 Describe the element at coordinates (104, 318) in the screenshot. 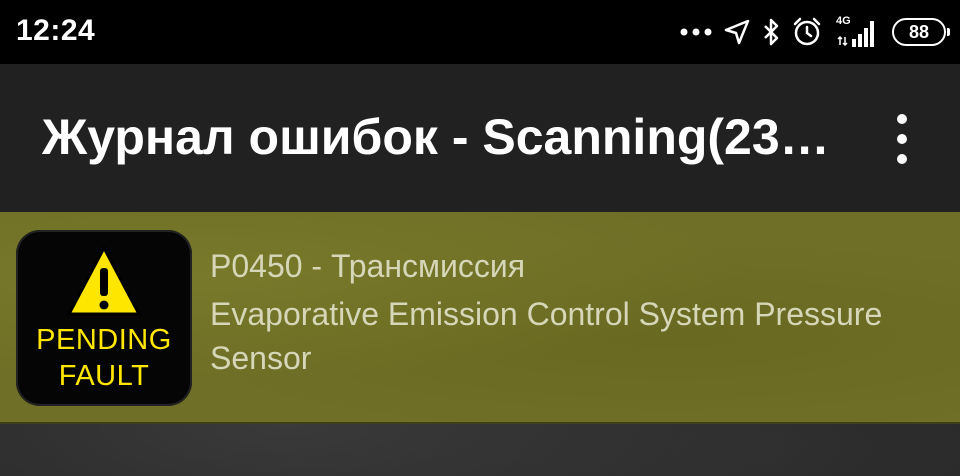

I see `pending-fault-badge: PENDING FAULT` at that location.